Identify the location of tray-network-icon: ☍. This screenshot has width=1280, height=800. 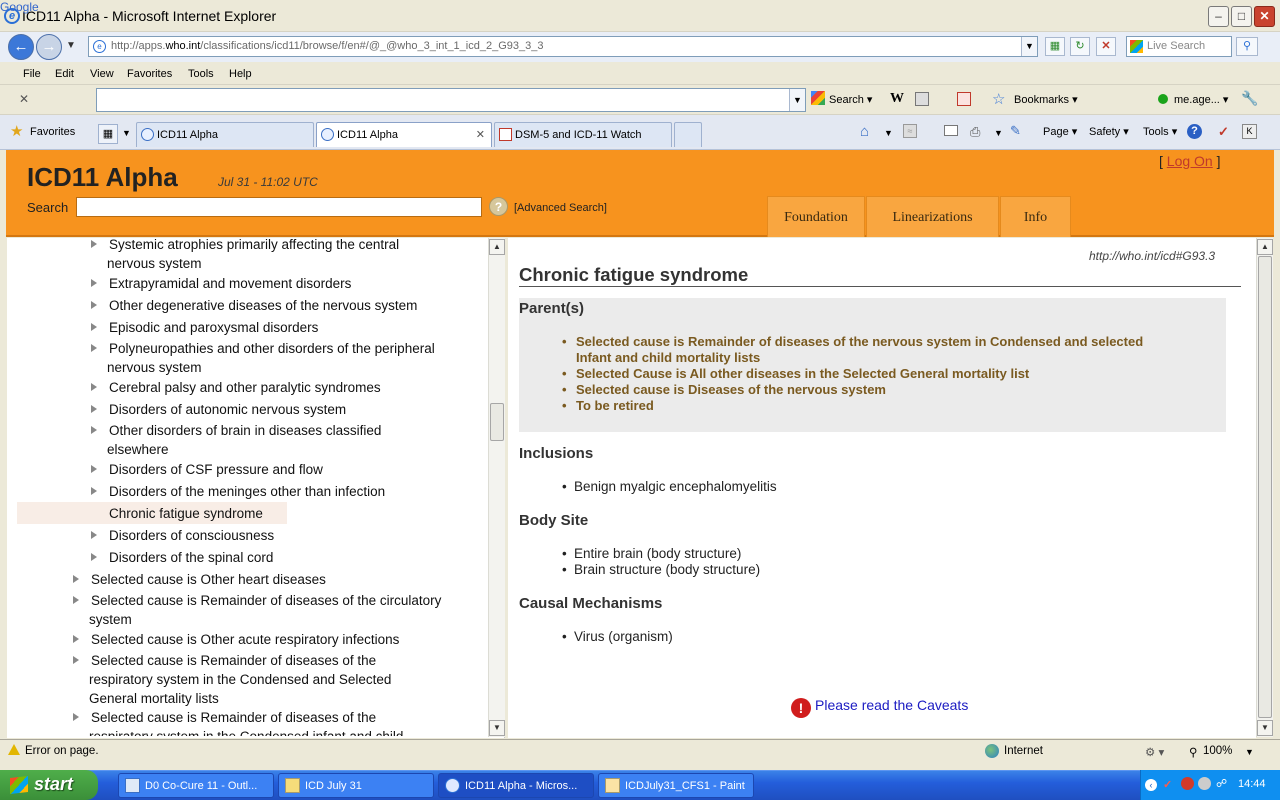
(1221, 783).